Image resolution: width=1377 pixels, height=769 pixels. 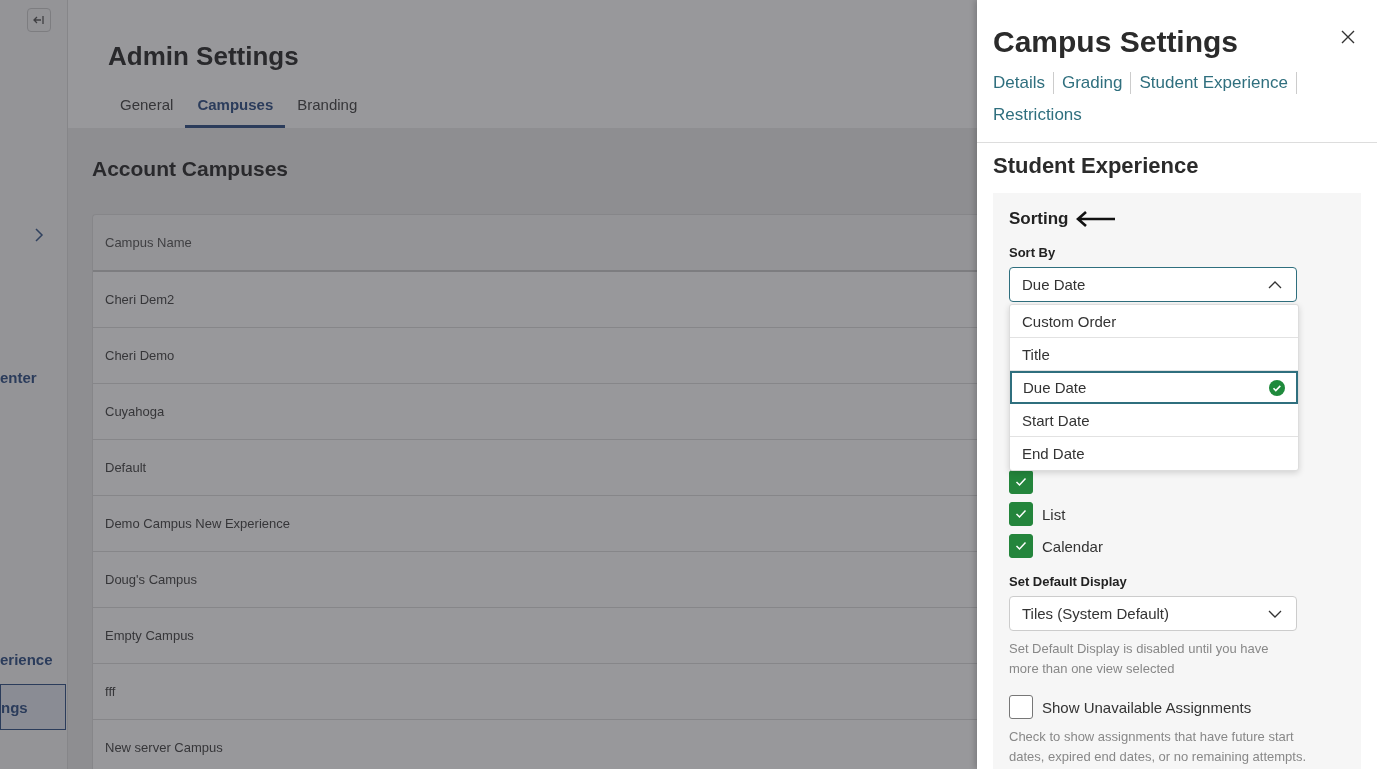 What do you see at coordinates (39, 235) in the screenshot?
I see `chevron-right-icon` at bounding box center [39, 235].